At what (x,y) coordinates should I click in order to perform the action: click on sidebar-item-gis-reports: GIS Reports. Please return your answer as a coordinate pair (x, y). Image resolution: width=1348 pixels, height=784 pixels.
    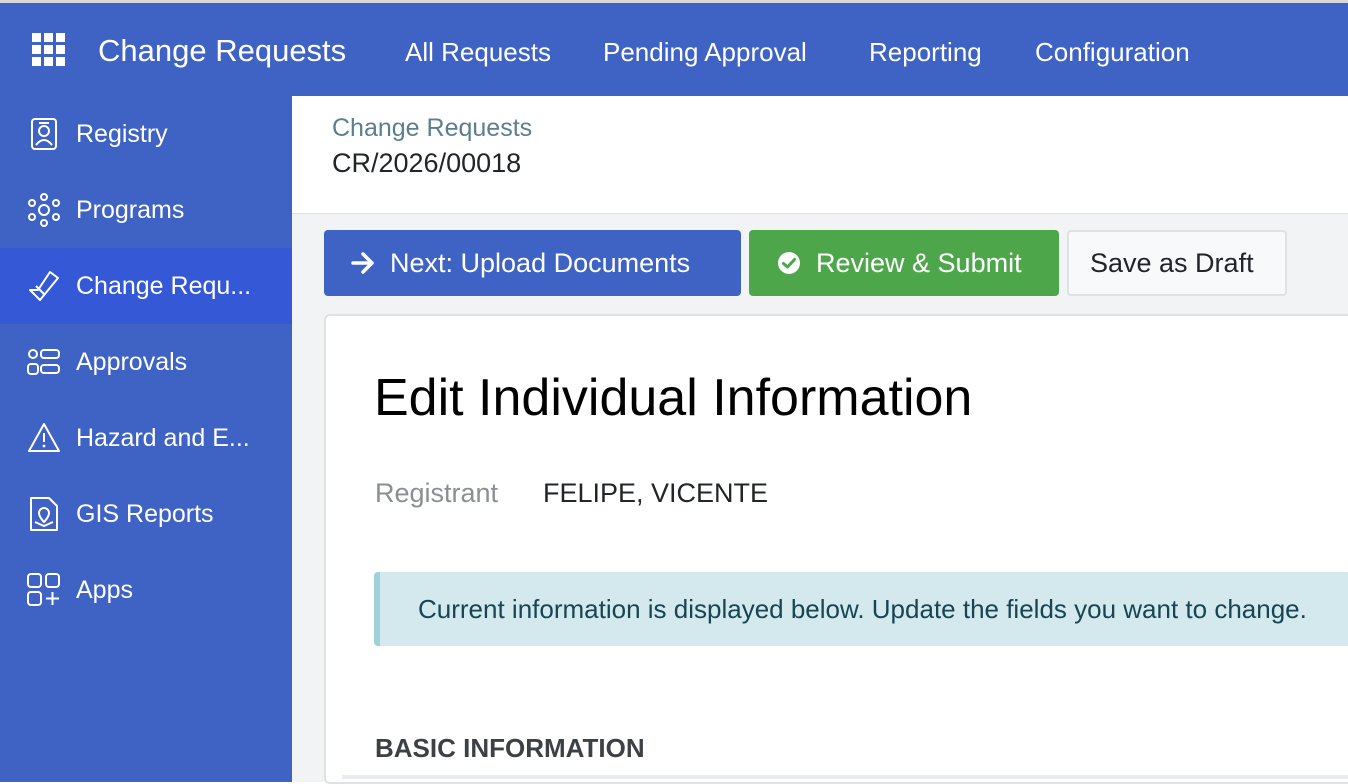
    Looking at the image, I should click on (146, 514).